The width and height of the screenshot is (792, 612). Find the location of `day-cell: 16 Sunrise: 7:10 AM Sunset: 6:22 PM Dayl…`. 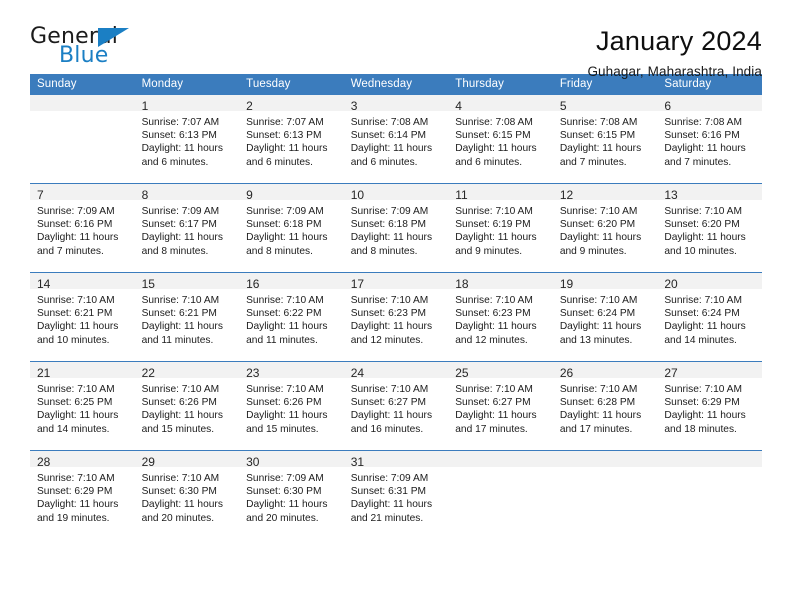

day-cell: 16 Sunrise: 7:10 AM Sunset: 6:22 PM Dayl… is located at coordinates (291, 317).